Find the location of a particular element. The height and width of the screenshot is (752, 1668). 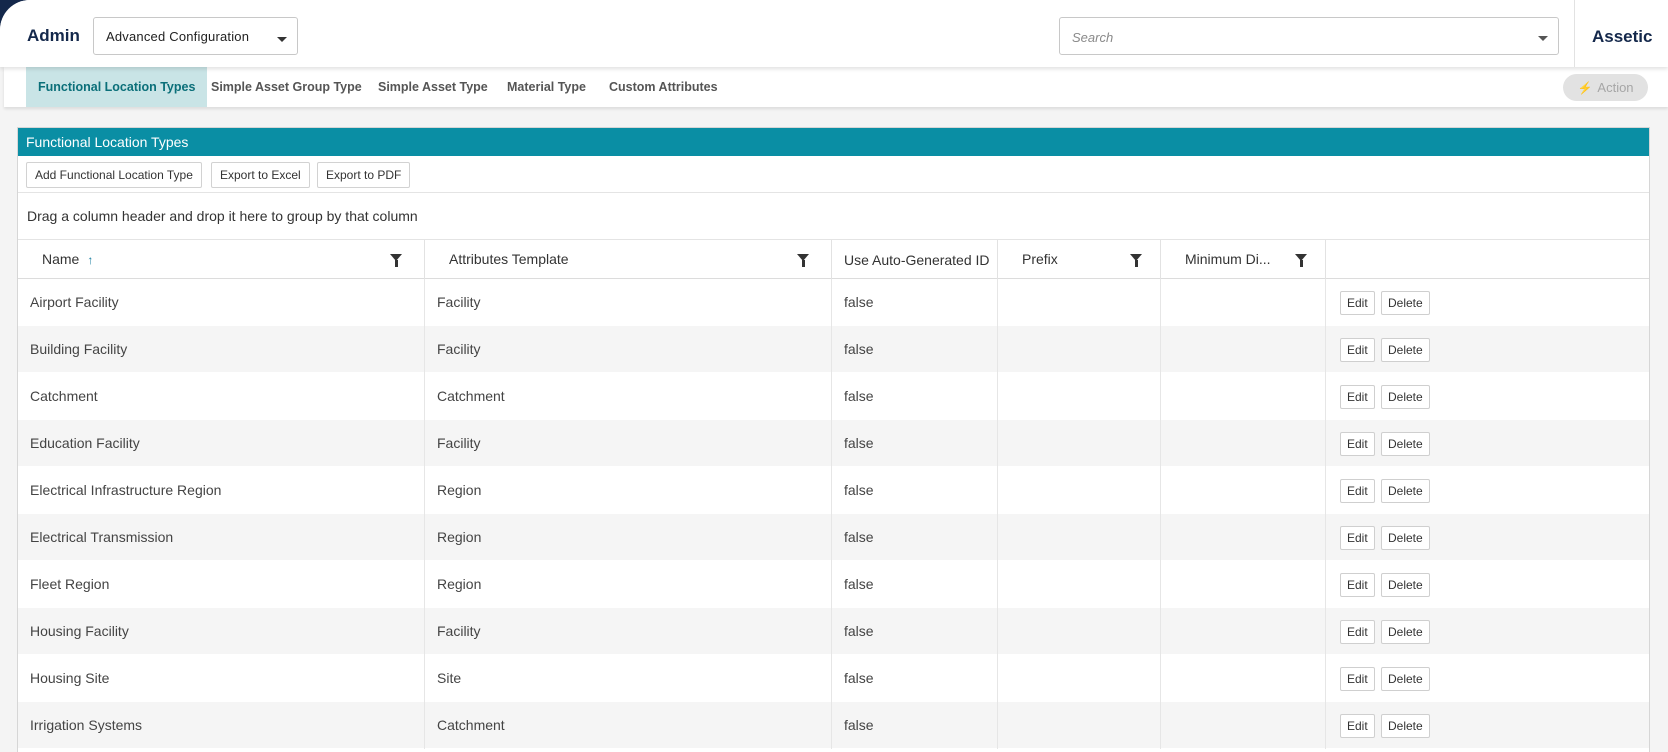

brand-logo: Assetic is located at coordinates (1622, 37).